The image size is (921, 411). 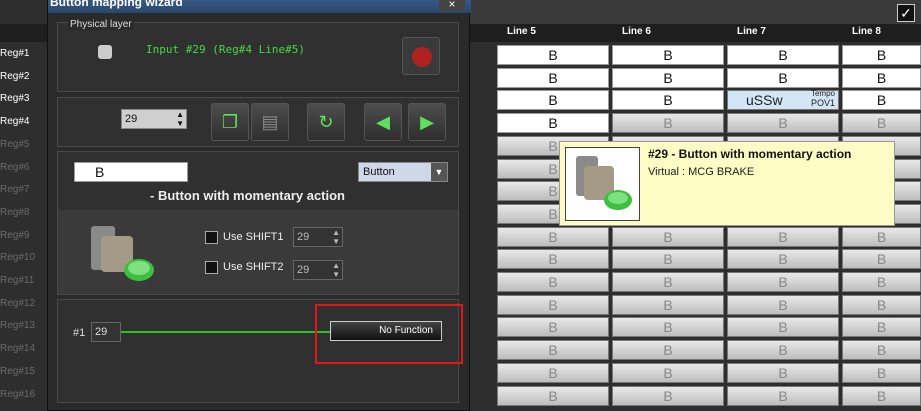 I want to click on physical-layer-label: Physical layer, so click(x=101, y=24).